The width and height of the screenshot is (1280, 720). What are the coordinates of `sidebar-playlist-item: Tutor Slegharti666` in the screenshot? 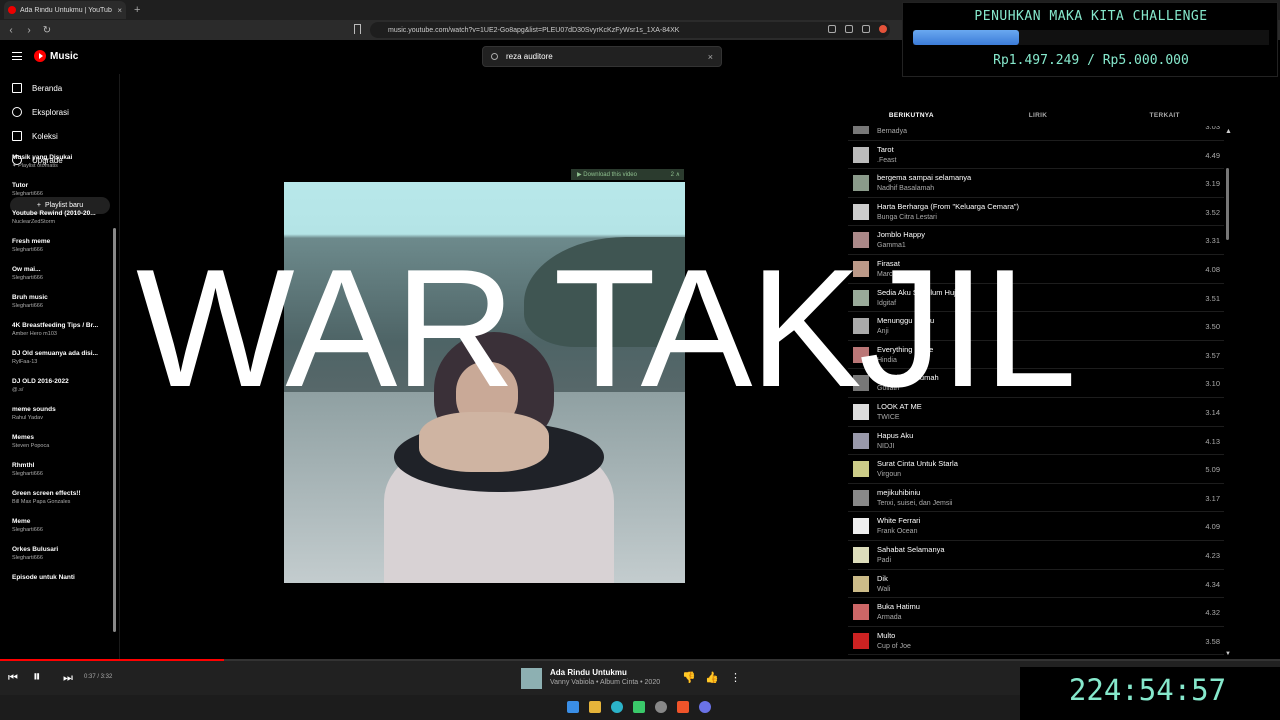 It's located at (60, 189).